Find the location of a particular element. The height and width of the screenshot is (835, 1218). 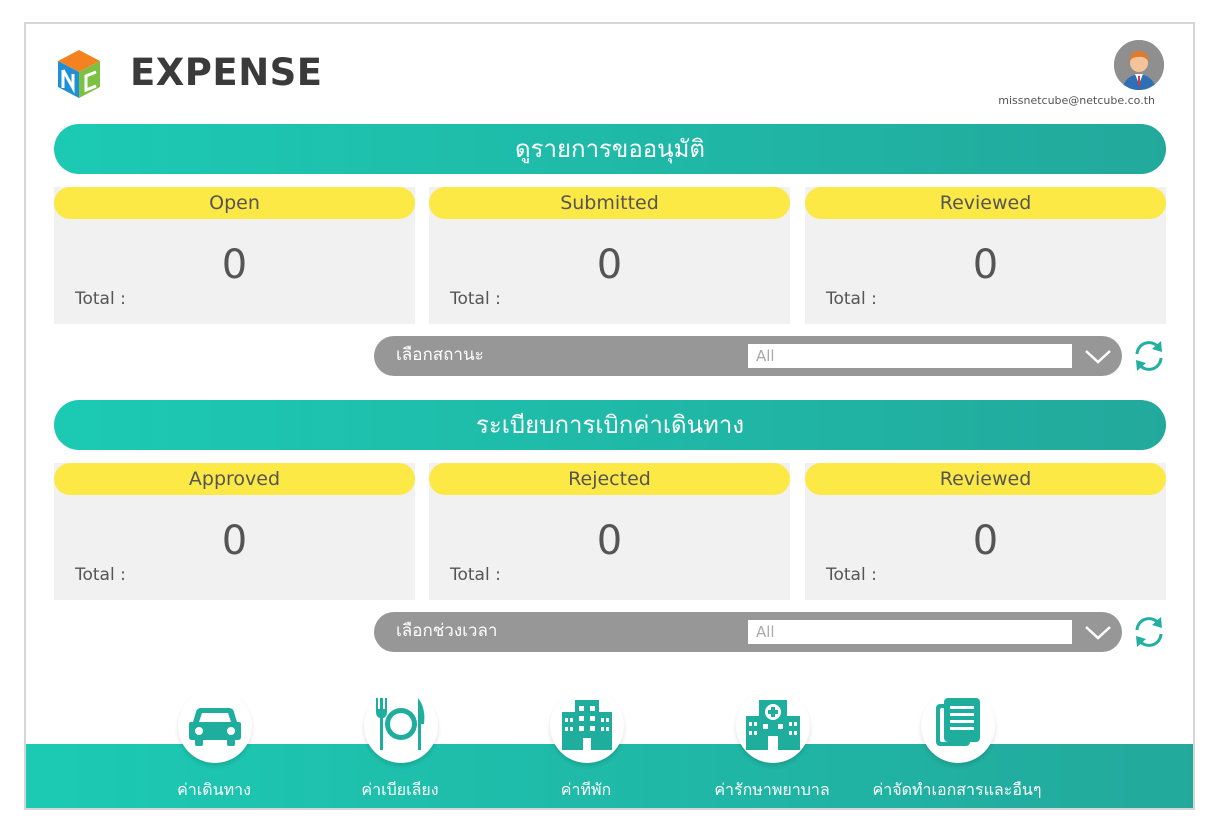

card-reviewed: Reviewed 0 Total : is located at coordinates (985, 255).